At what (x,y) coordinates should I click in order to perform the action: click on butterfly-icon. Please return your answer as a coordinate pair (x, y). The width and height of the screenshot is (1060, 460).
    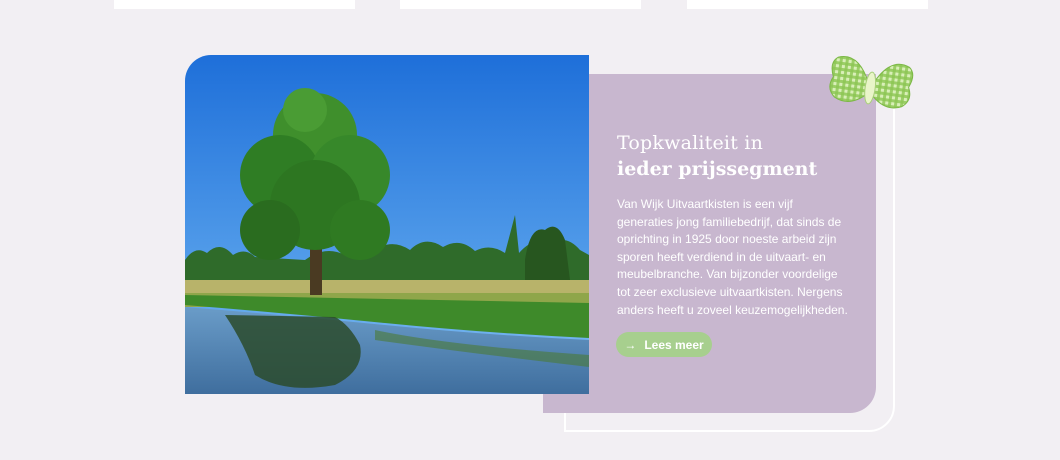
    Looking at the image, I should click on (870, 91).